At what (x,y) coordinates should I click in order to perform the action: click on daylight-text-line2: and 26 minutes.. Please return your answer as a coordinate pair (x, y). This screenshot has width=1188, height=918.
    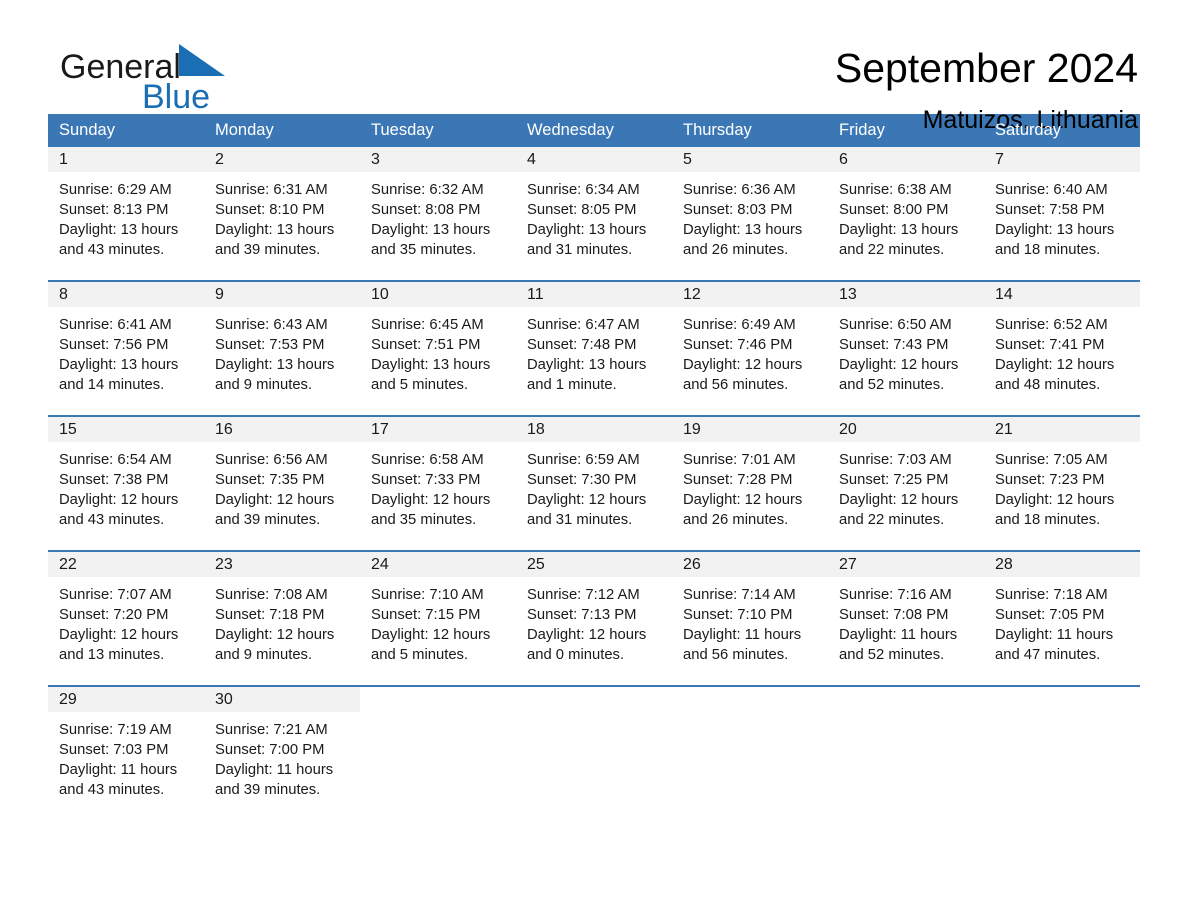
    Looking at the image, I should click on (736, 520).